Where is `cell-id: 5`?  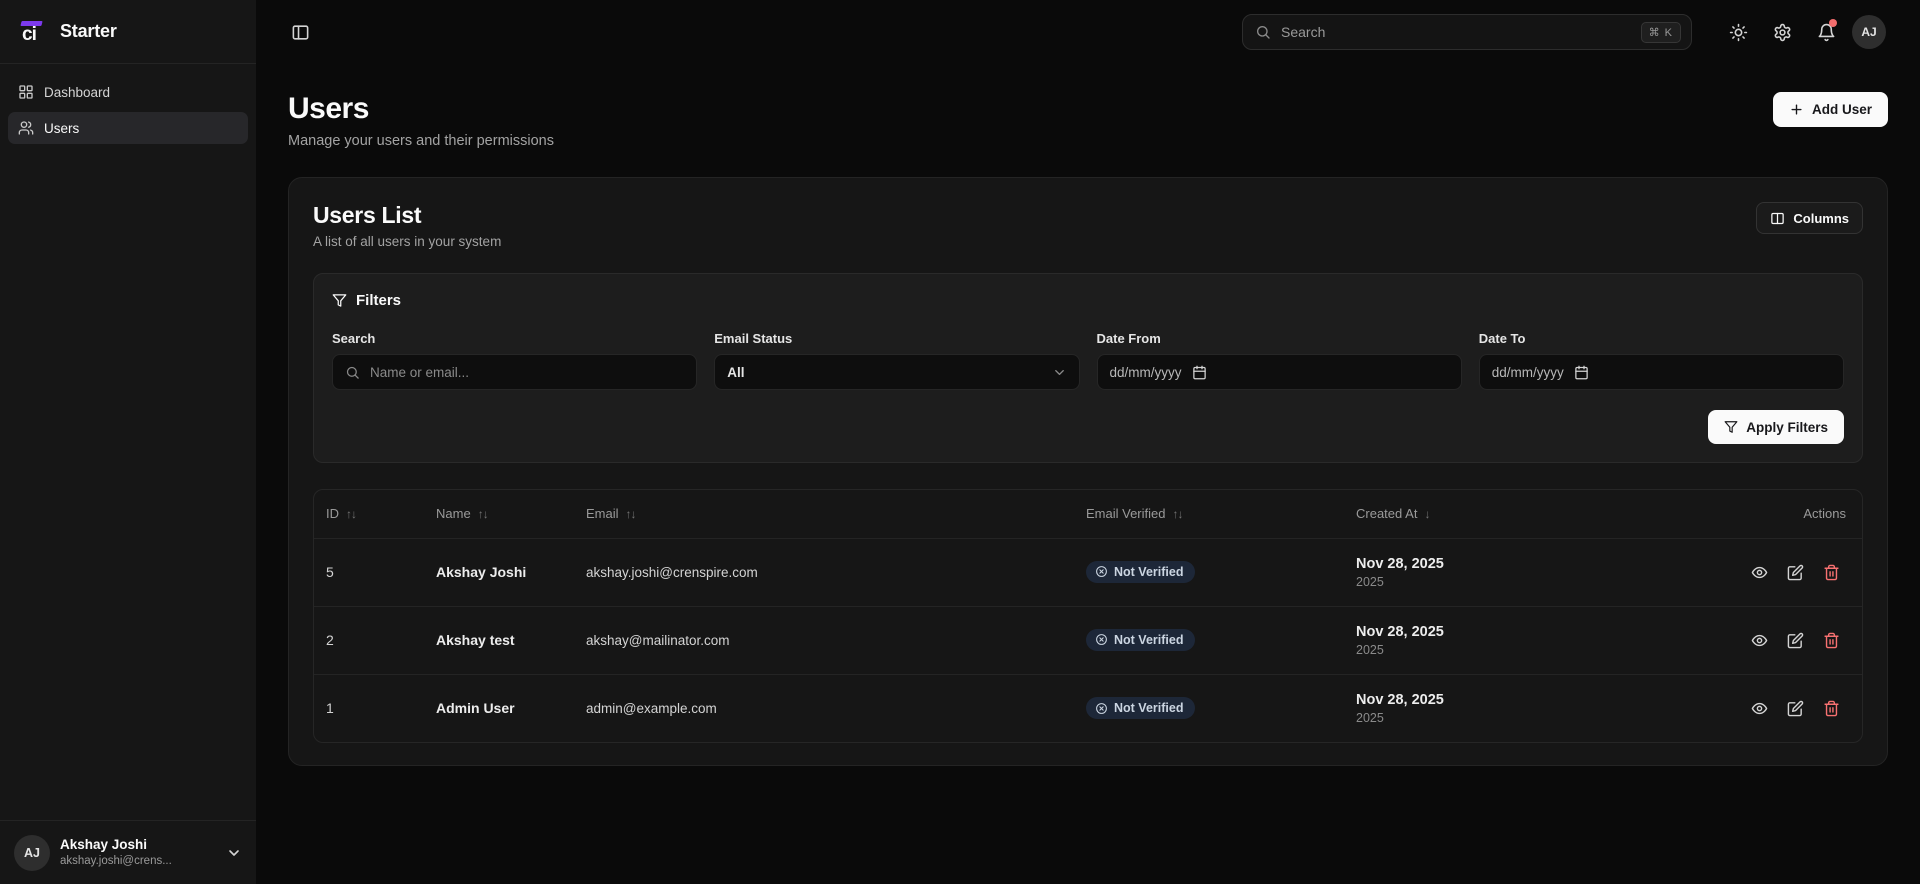 cell-id: 5 is located at coordinates (330, 572).